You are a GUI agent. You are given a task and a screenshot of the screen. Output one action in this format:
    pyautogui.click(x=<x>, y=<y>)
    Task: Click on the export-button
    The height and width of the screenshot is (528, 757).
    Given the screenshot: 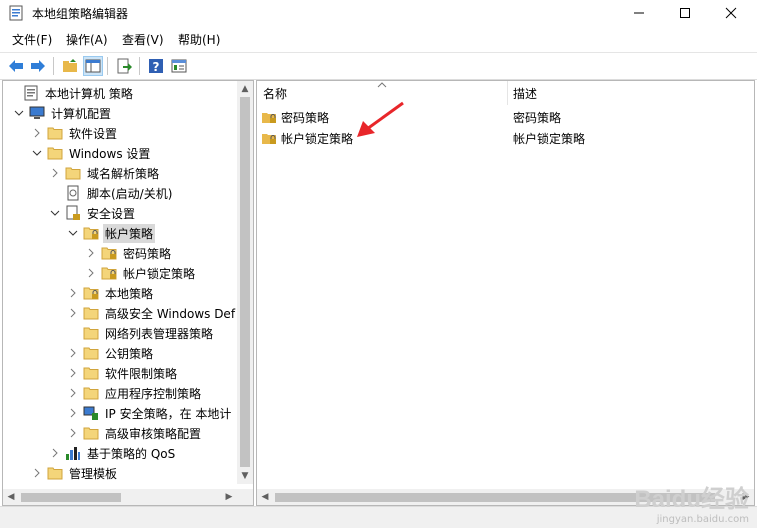 What is the action you would take?
    pyautogui.click(x=124, y=66)
    